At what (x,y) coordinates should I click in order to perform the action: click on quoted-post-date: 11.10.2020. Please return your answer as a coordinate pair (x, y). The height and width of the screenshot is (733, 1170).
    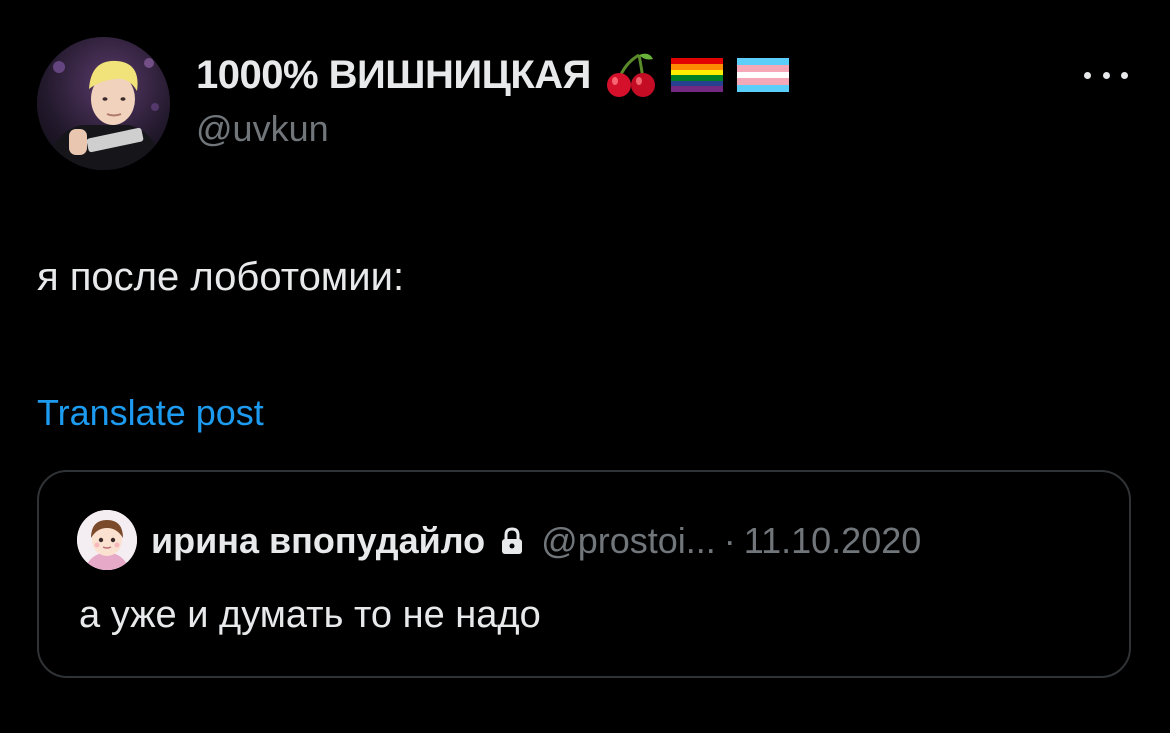
    Looking at the image, I should click on (833, 541).